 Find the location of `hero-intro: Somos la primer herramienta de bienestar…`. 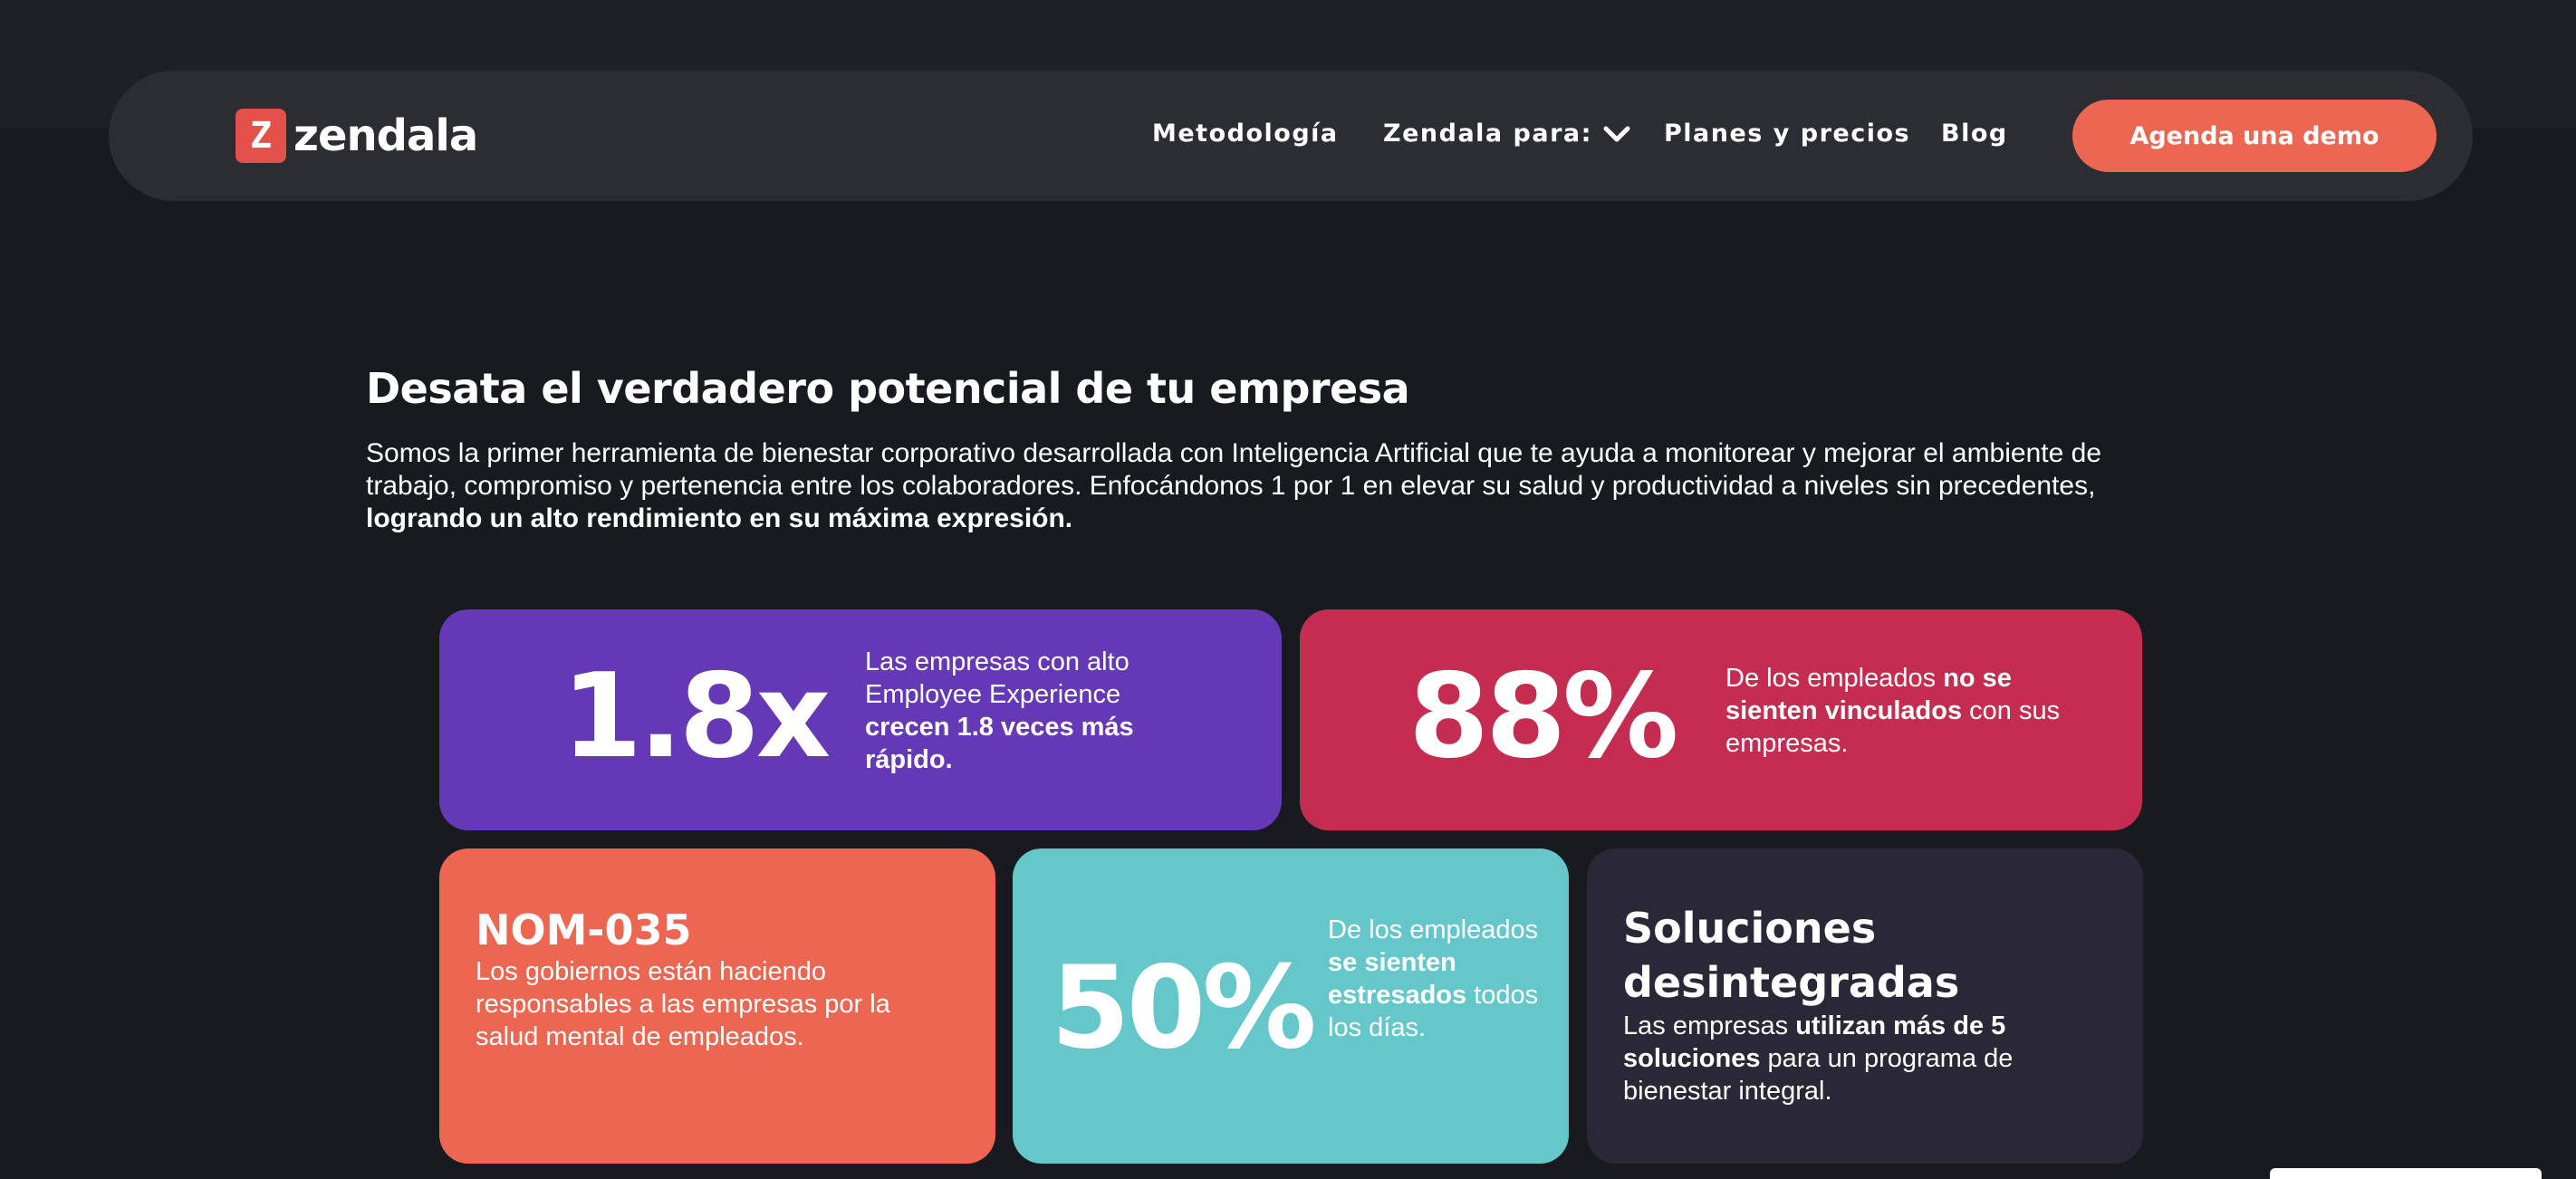

hero-intro: Somos la primer herramienta de bienestar… is located at coordinates (1281, 486).